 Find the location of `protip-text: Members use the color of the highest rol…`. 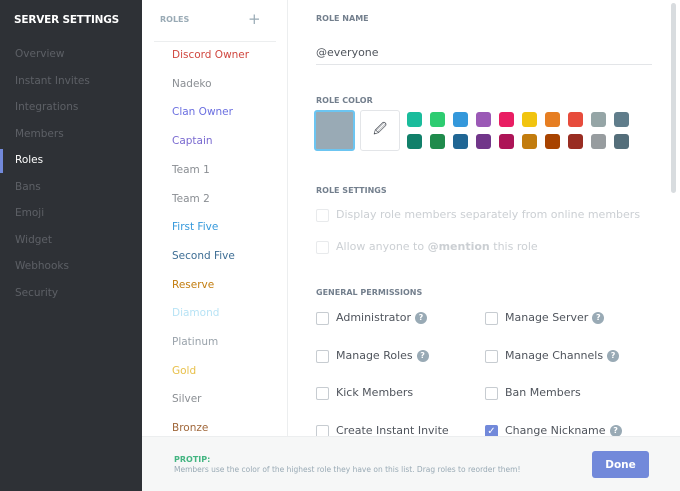

protip-text: Members use the color of the highest rol… is located at coordinates (347, 469).